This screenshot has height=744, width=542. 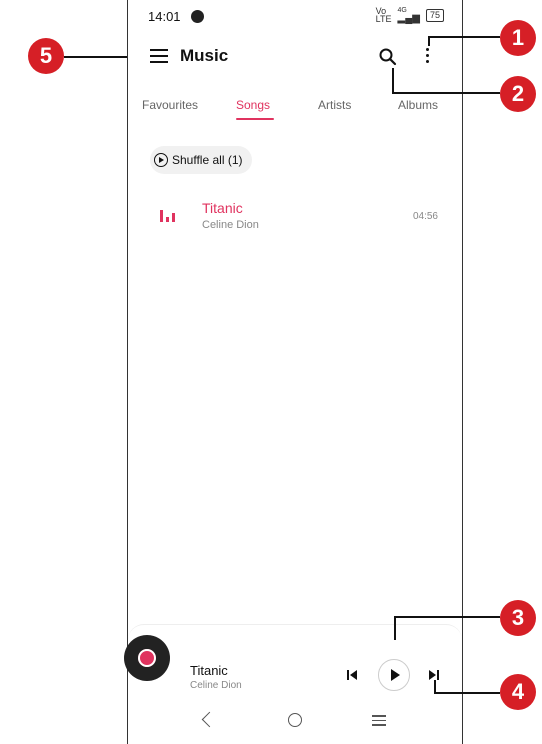 I want to click on callout-1: 1, so click(x=518, y=38).